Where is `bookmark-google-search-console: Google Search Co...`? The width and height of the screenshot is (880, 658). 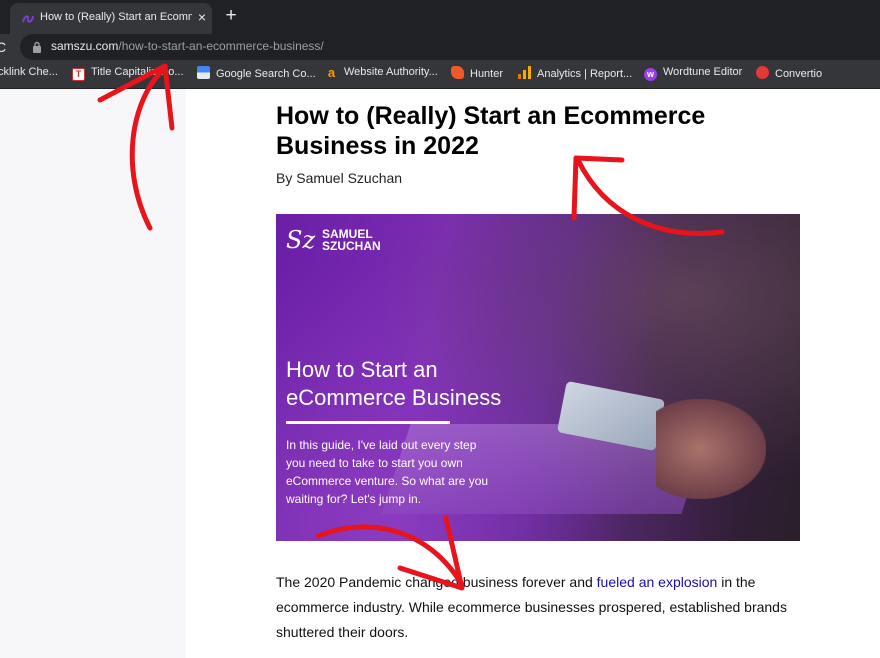
bookmark-google-search-console: Google Search Co... is located at coordinates (256, 74).